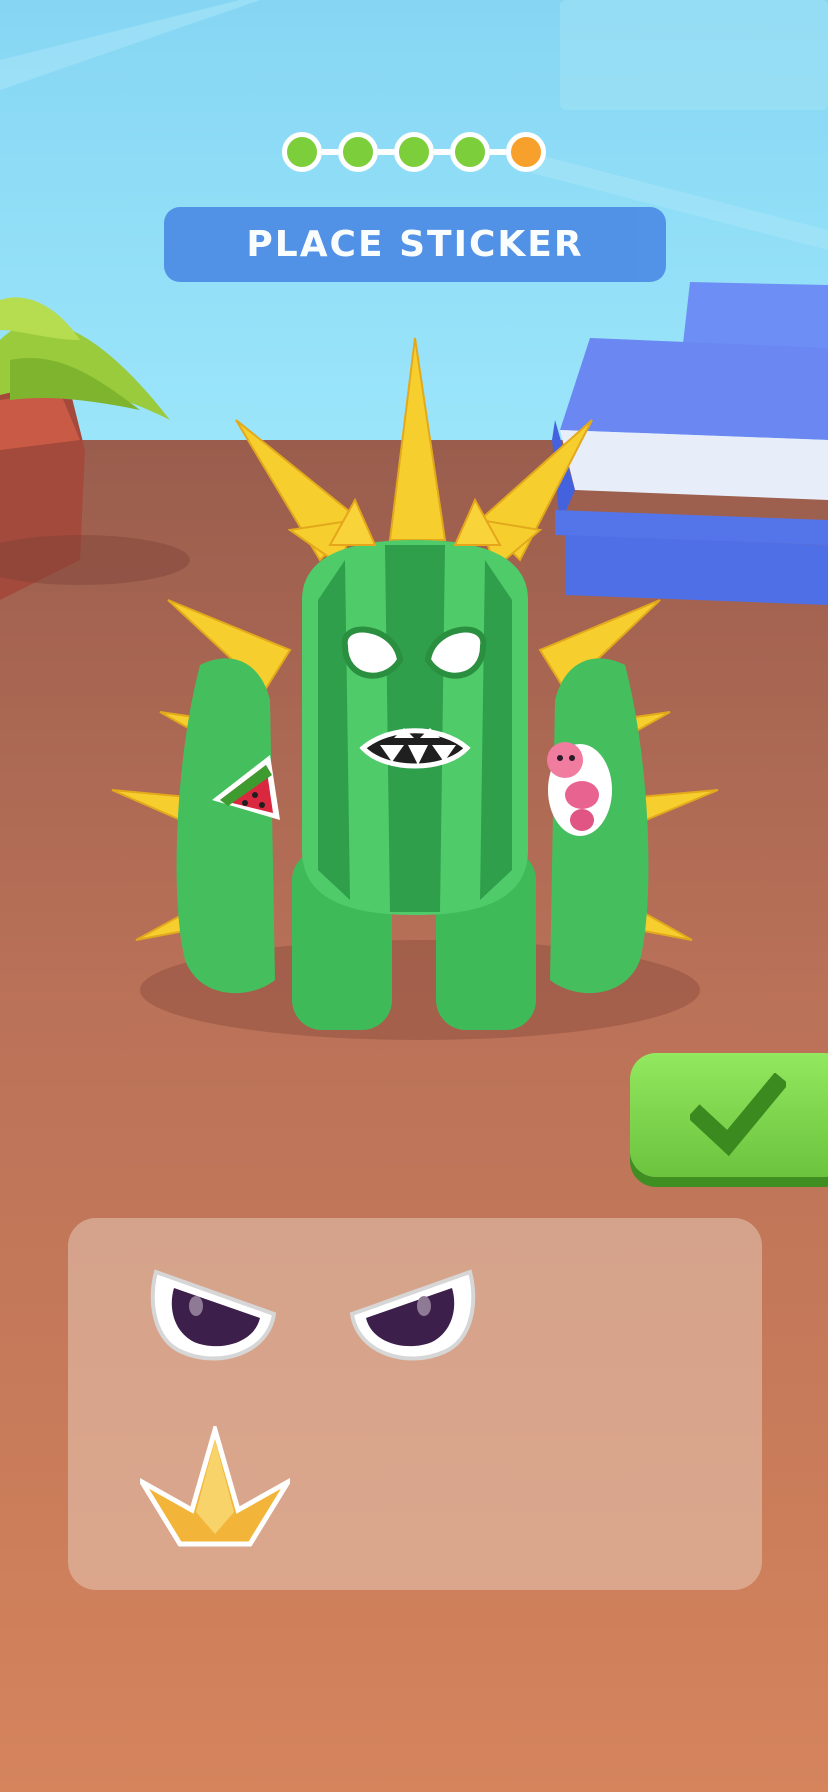  I want to click on crown-spikes-icon, so click(215, 1483).